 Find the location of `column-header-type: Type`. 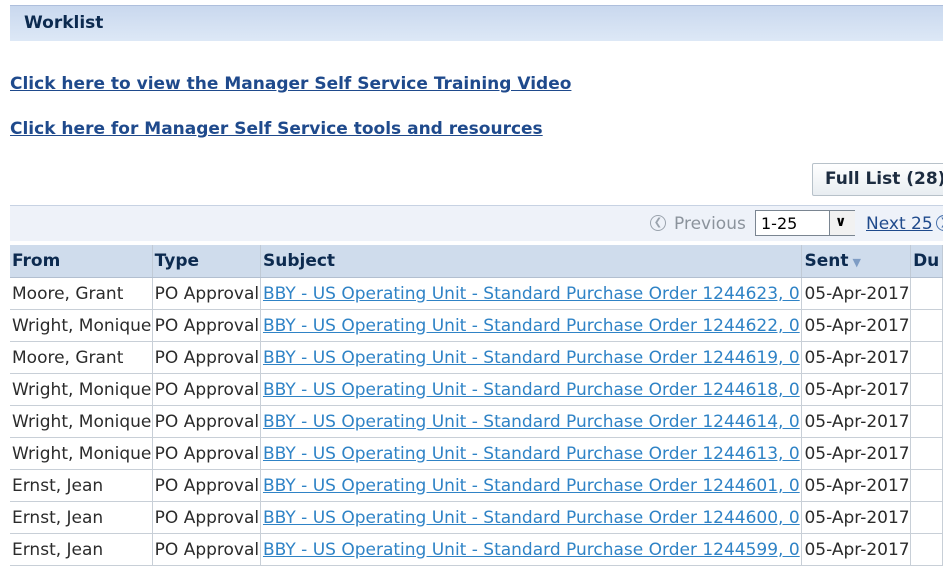

column-header-type: Type is located at coordinates (206, 261).